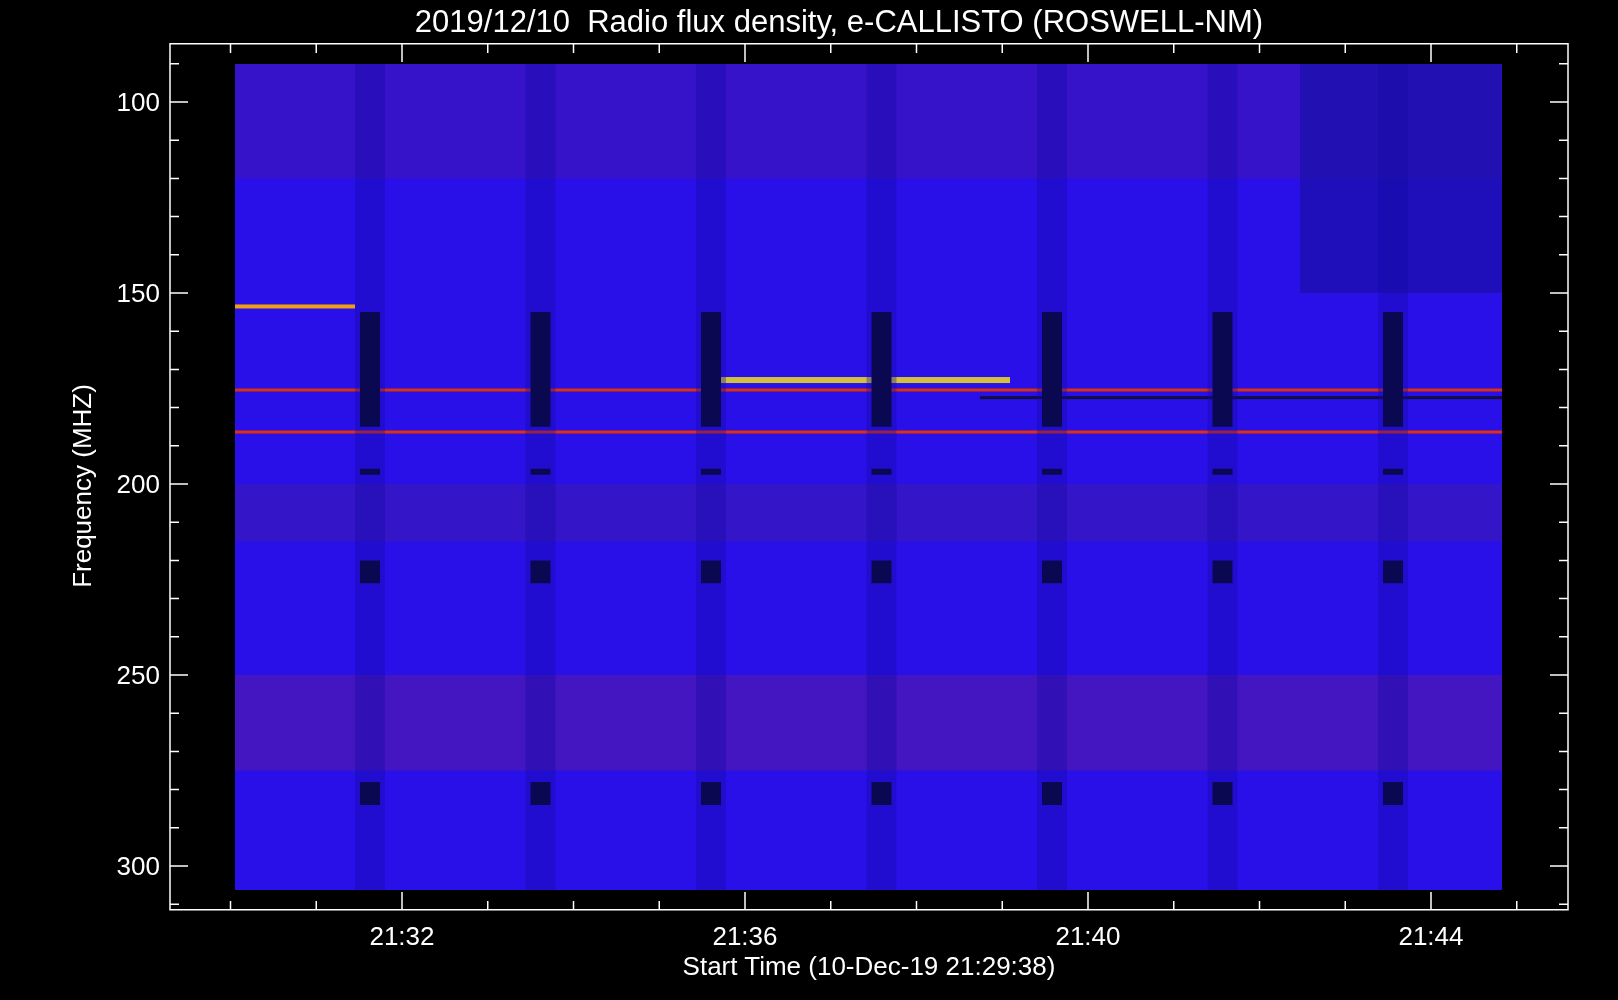  What do you see at coordinates (138, 484) in the screenshot?
I see `axis-tick-label: 200` at bounding box center [138, 484].